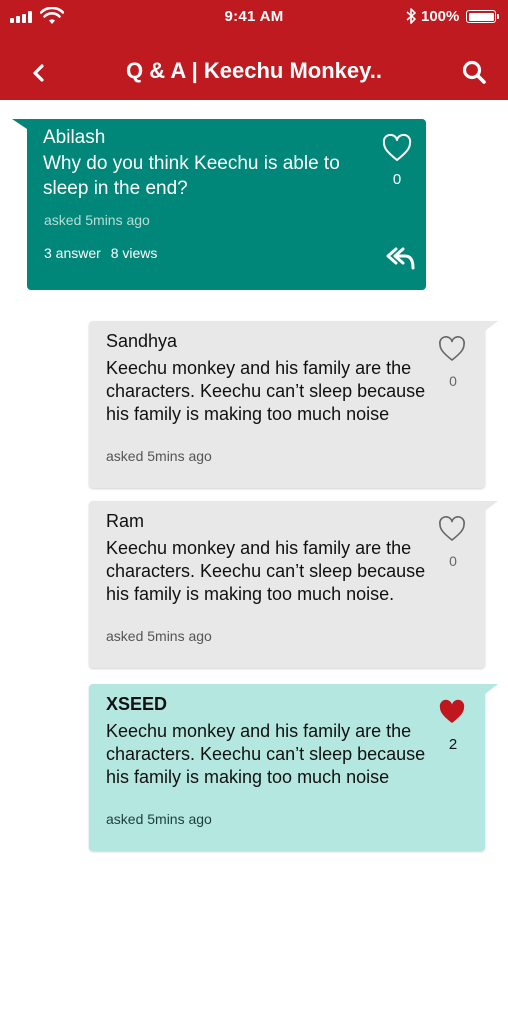  I want to click on question-stats: 3 answer 8 views, so click(103, 253).